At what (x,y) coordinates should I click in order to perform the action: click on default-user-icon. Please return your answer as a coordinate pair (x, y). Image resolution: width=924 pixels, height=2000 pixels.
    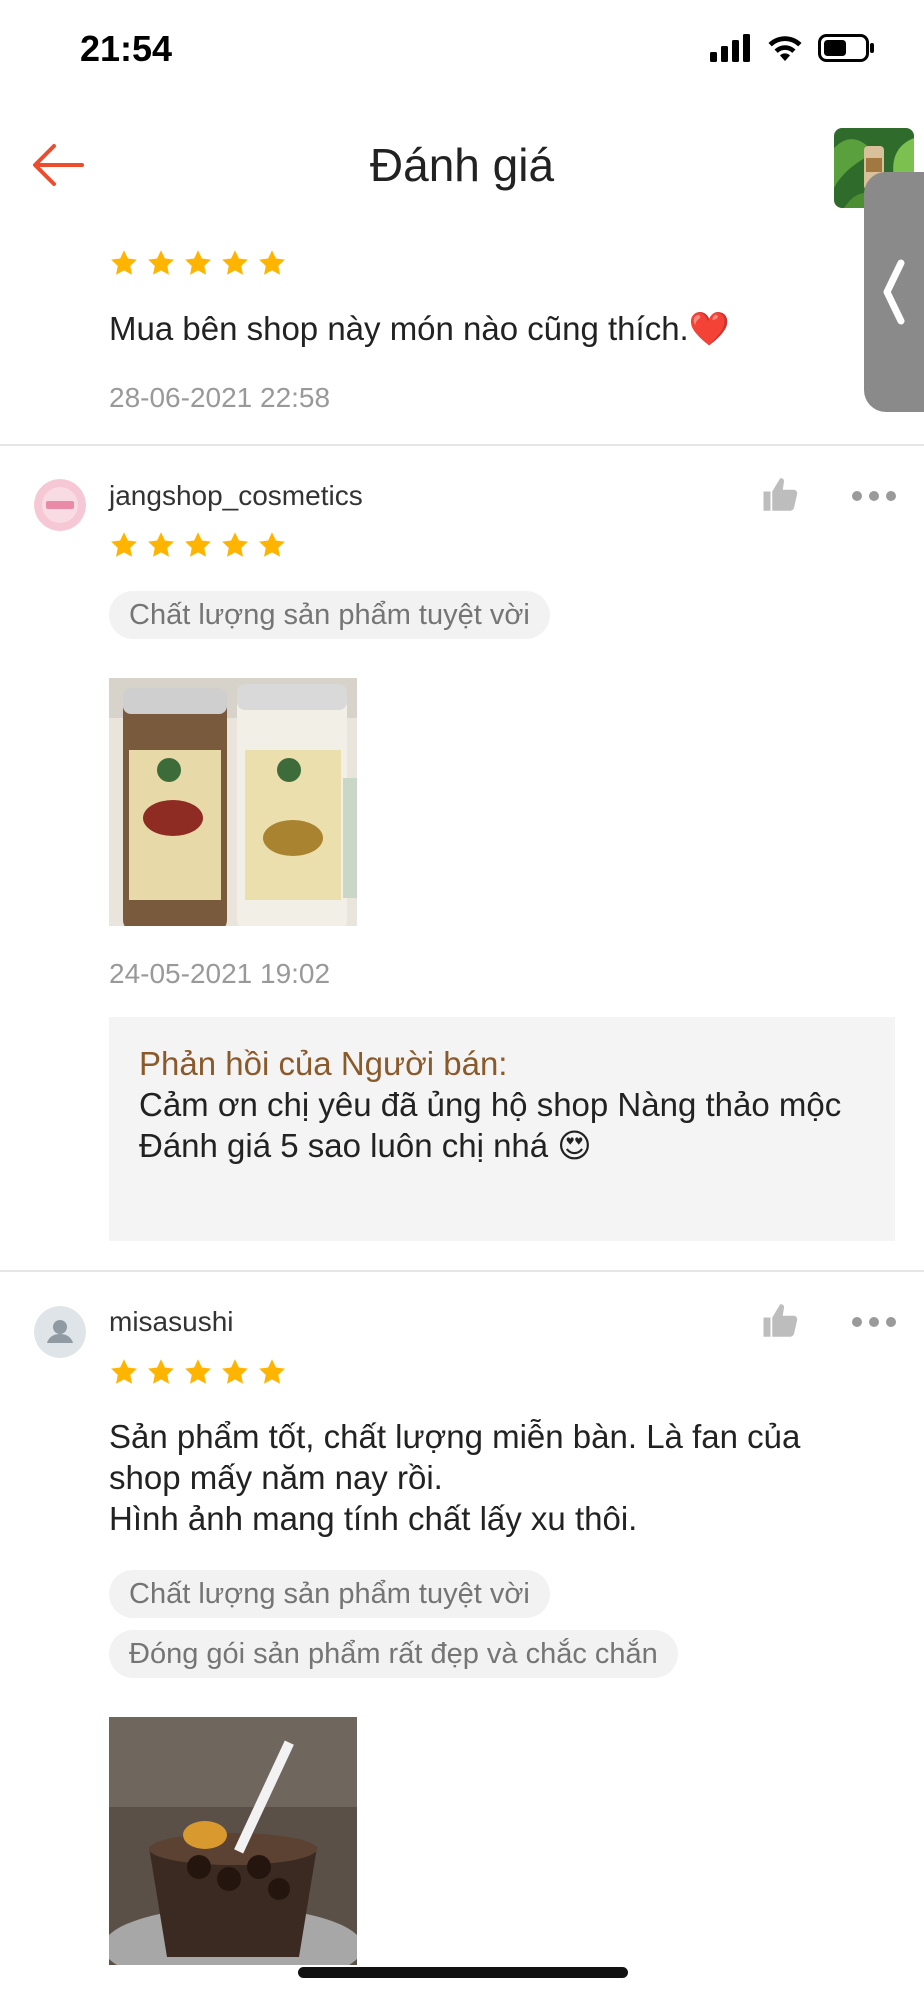
    Looking at the image, I should click on (60, 1332).